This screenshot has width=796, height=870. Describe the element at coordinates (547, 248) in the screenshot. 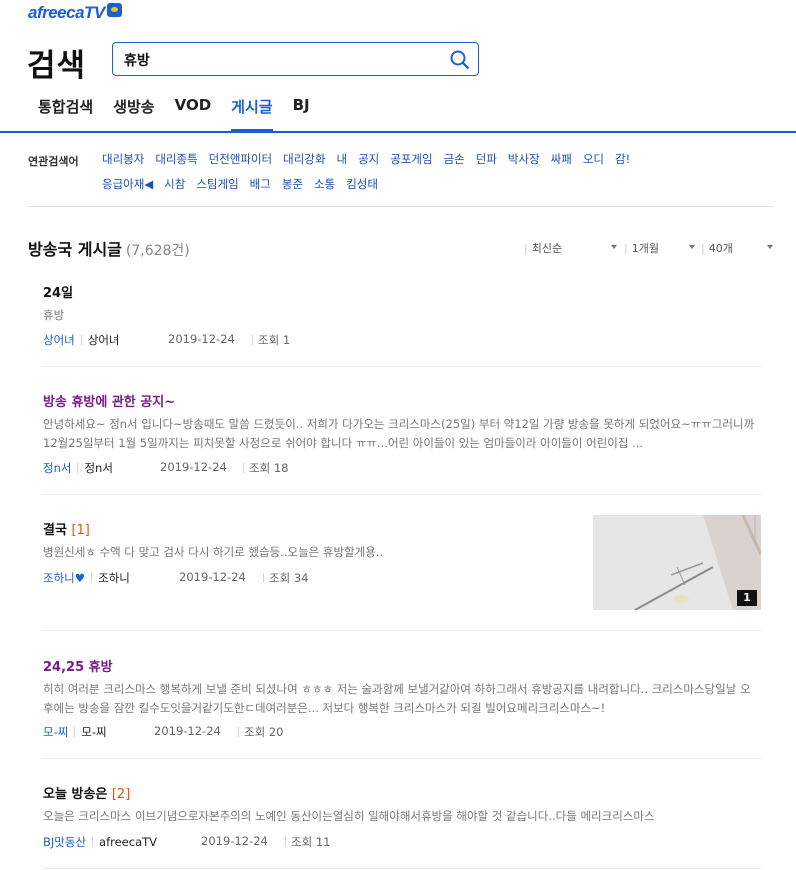

I see `sort-label: 최신순` at that location.